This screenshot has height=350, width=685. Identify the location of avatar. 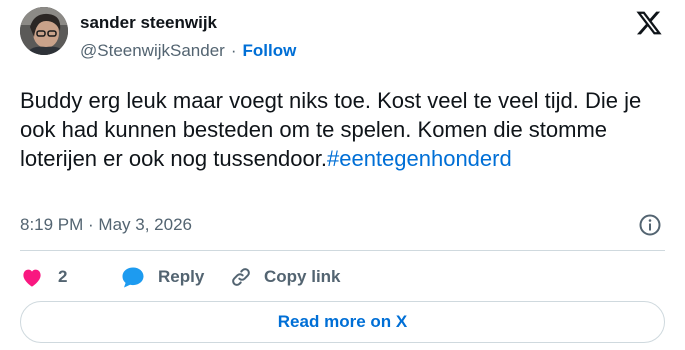
(44, 31).